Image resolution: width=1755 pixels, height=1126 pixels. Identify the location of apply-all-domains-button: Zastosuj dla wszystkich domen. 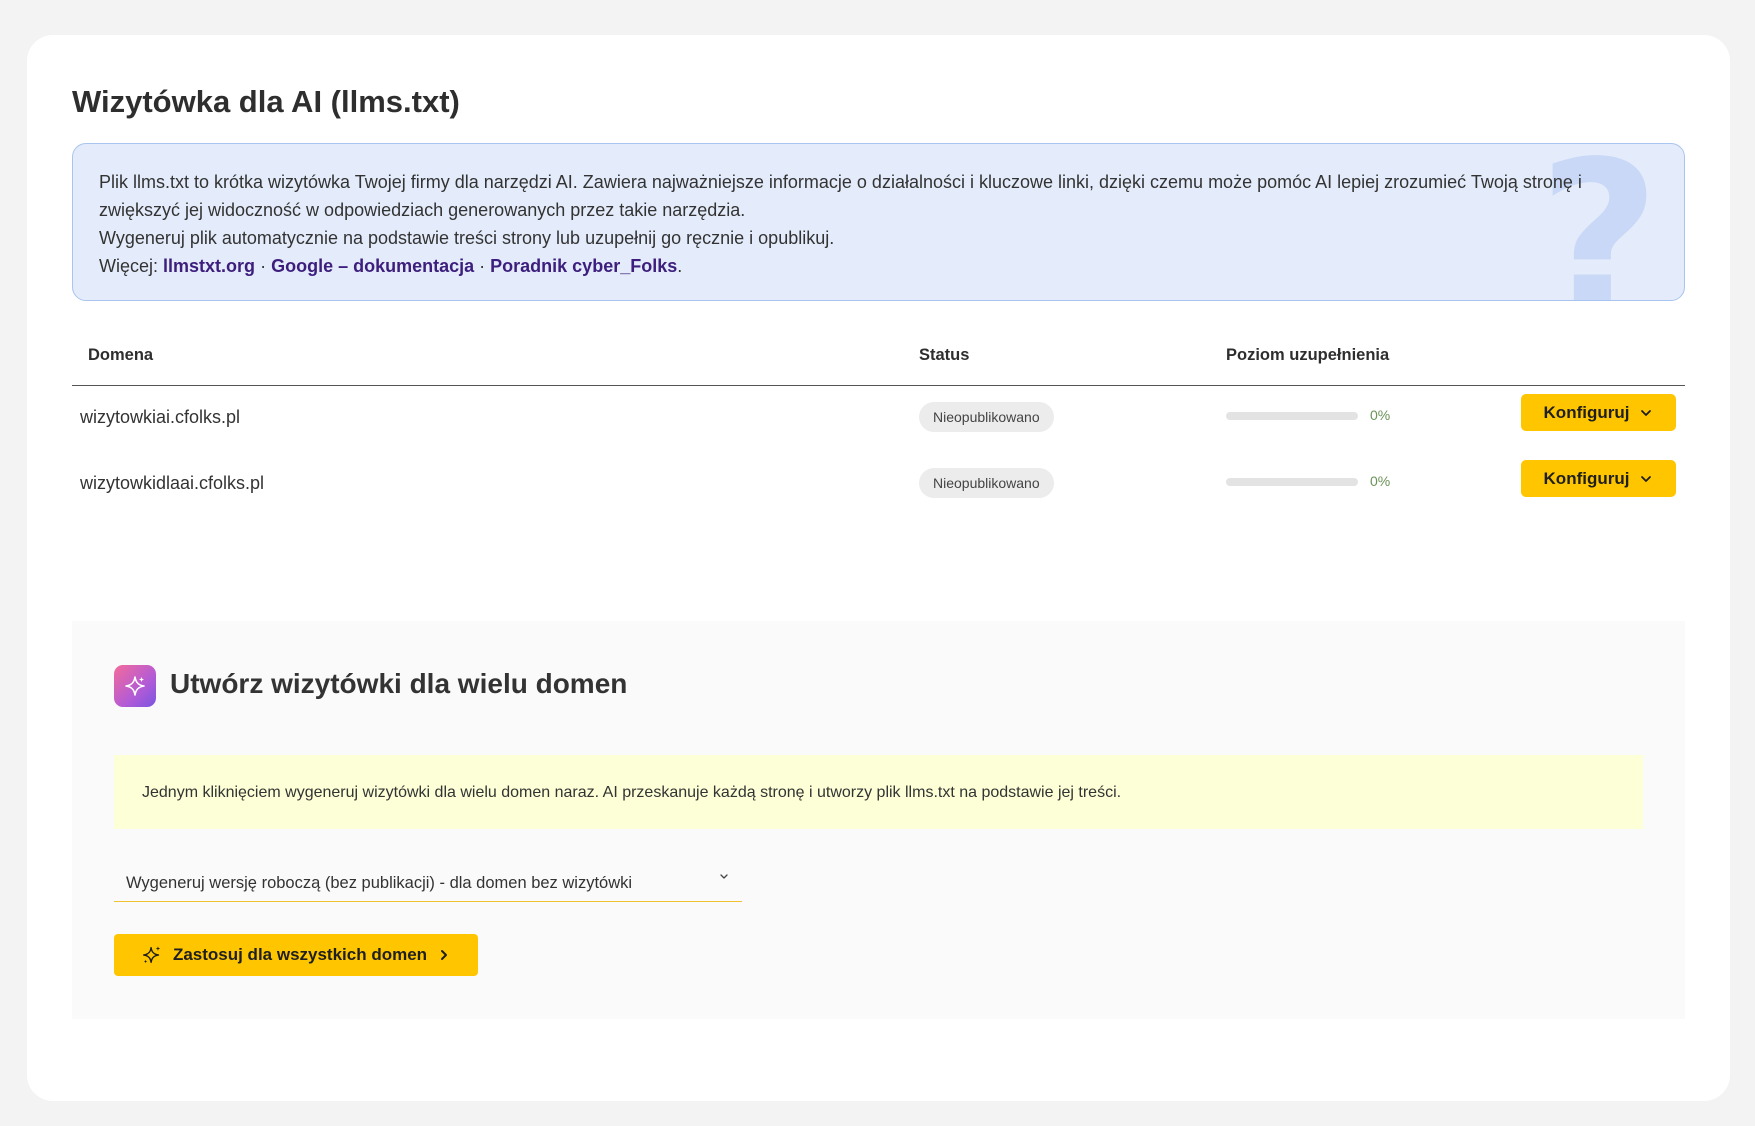
(296, 955).